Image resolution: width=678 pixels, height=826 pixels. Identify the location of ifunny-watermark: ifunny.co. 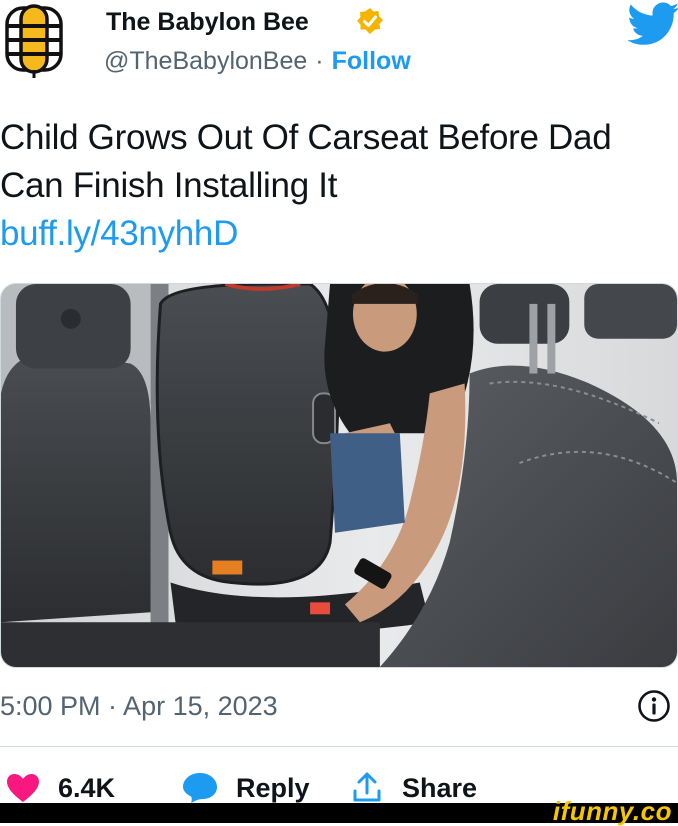
(612, 811).